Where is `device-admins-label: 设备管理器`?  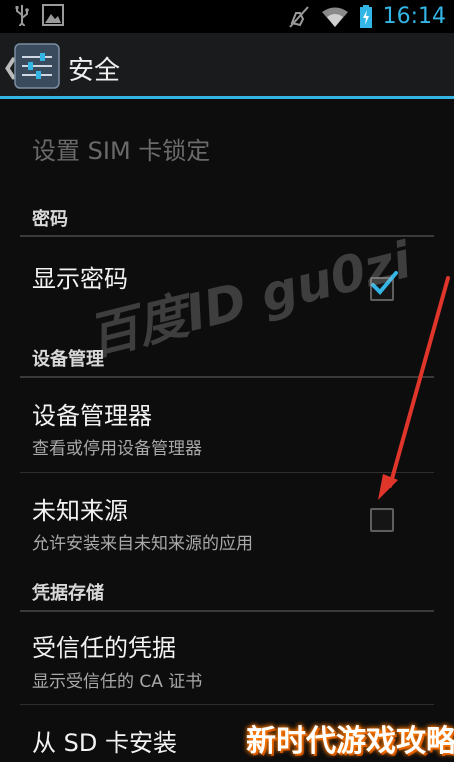 device-admins-label: 设备管理器 is located at coordinates (92, 416).